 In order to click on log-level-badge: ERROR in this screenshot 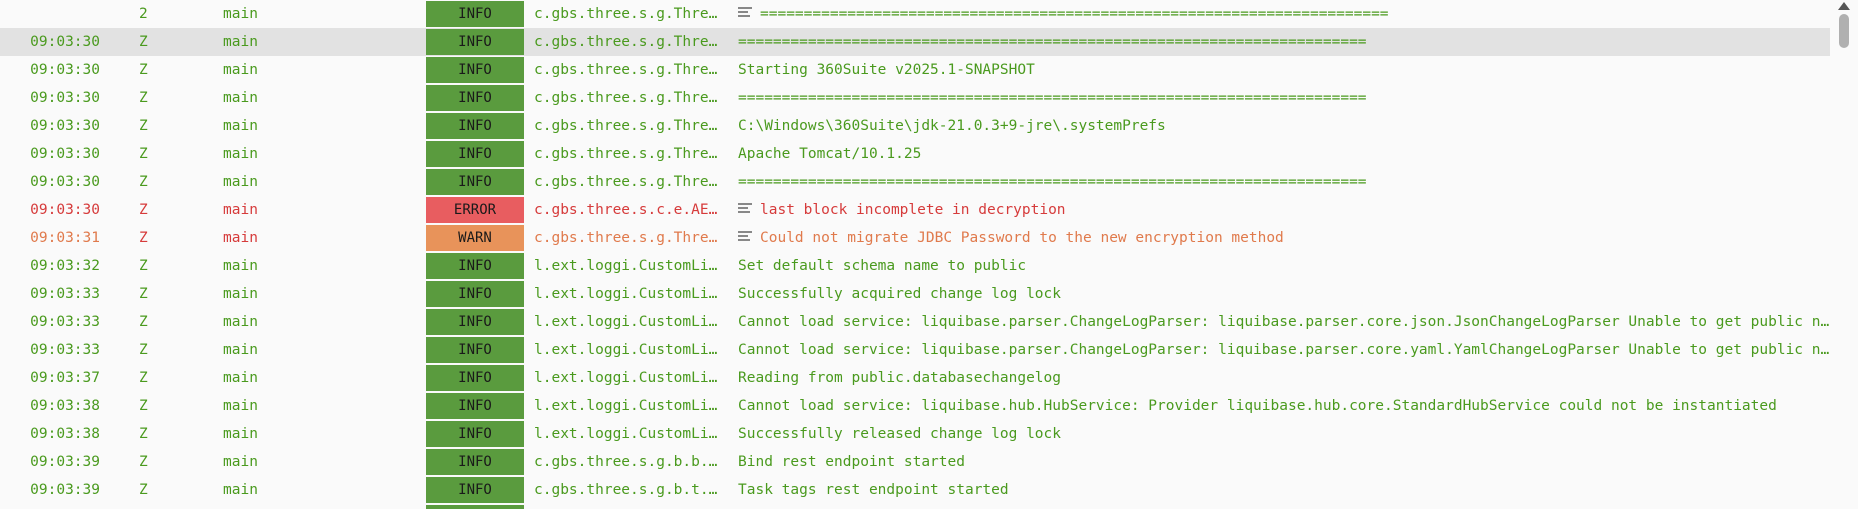, I will do `click(475, 210)`.